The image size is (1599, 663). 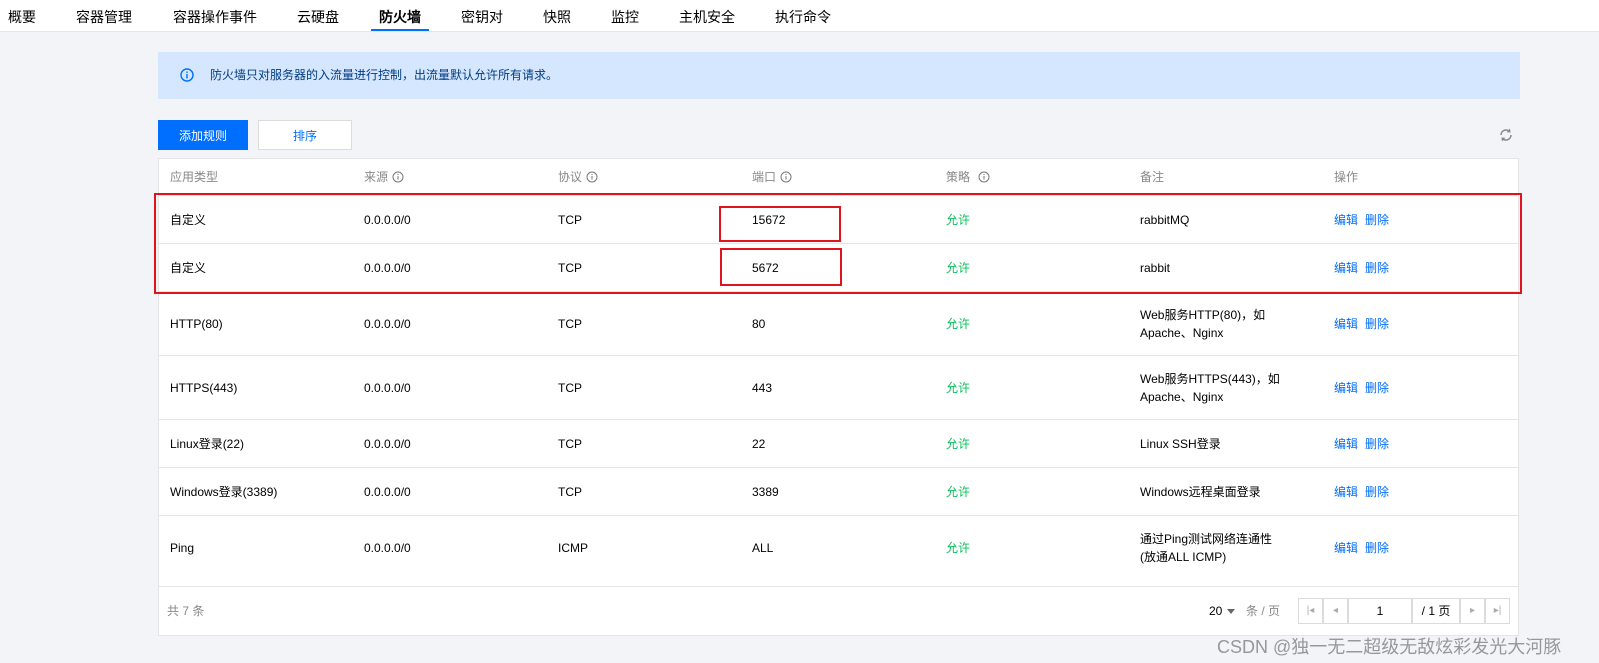 What do you see at coordinates (1231, 611) in the screenshot?
I see `chevron-down-icon` at bounding box center [1231, 611].